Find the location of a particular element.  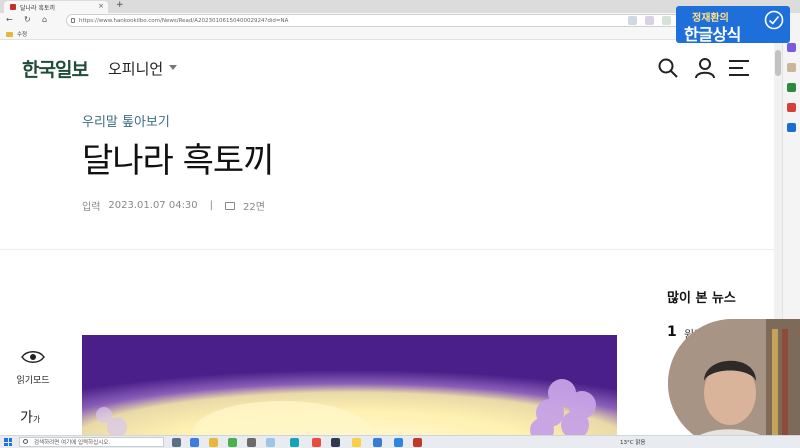

read-aloud-icon is located at coordinates (632, 20).